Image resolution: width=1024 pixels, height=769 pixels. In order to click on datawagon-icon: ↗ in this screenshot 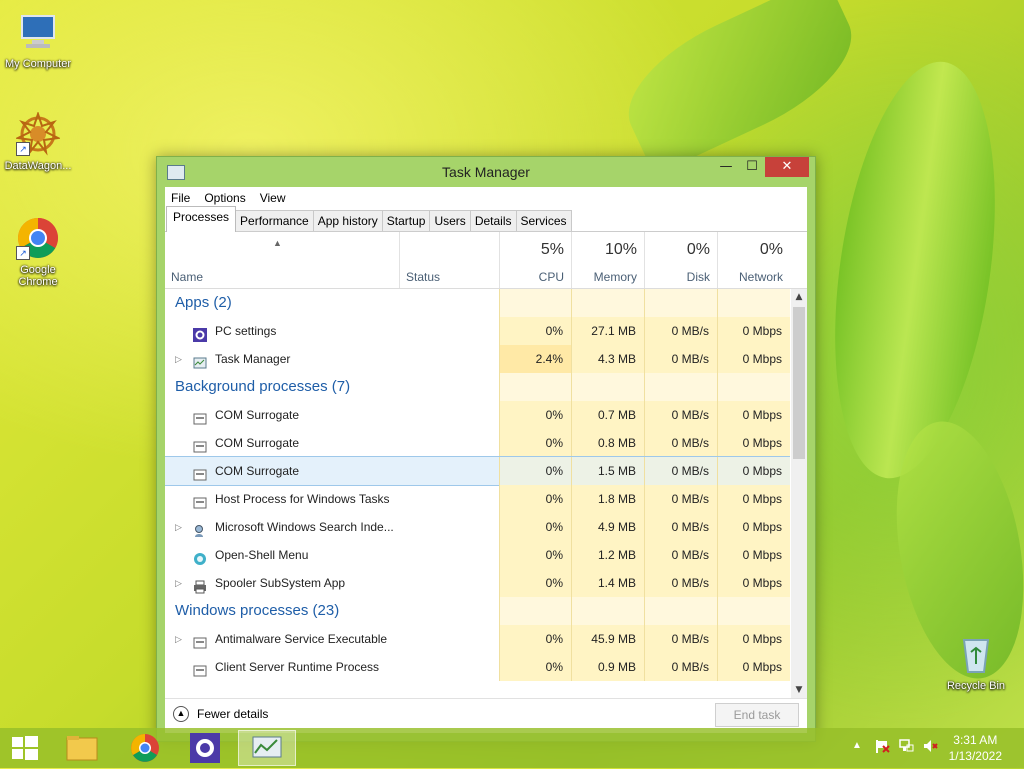, I will do `click(38, 133)`.